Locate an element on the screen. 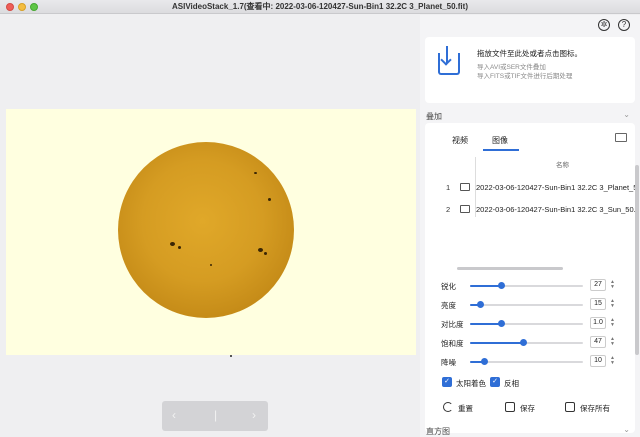  slider-label: 降噪 is located at coordinates (448, 362).